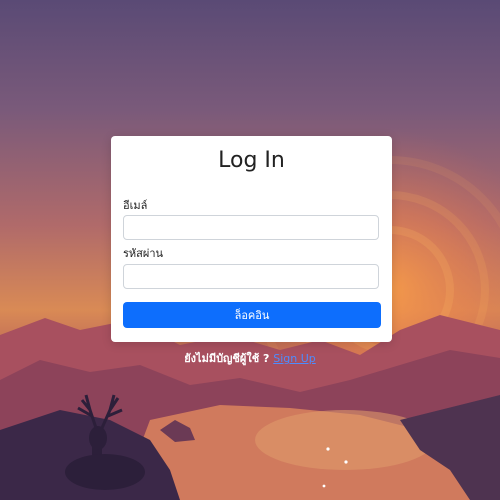 This screenshot has width=500, height=500. I want to click on signup-prompt-line: ยังไม่มีบัญชีผู้ใช้ ? Sign Up, so click(250, 358).